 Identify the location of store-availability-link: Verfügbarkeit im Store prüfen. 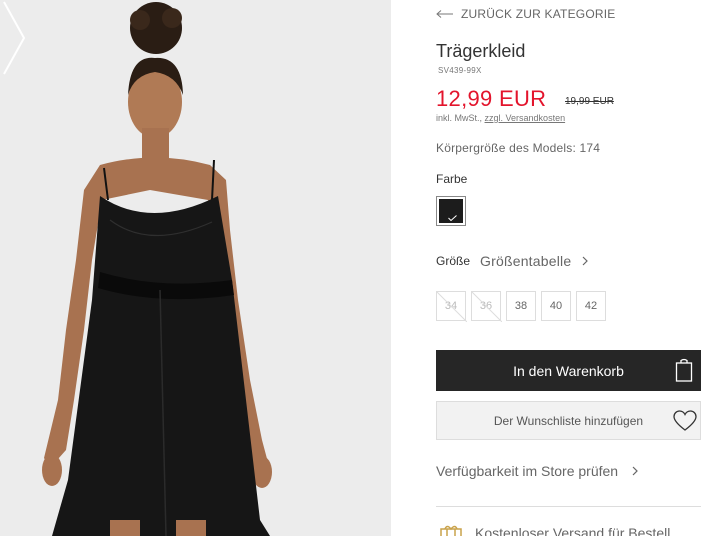
(537, 471).